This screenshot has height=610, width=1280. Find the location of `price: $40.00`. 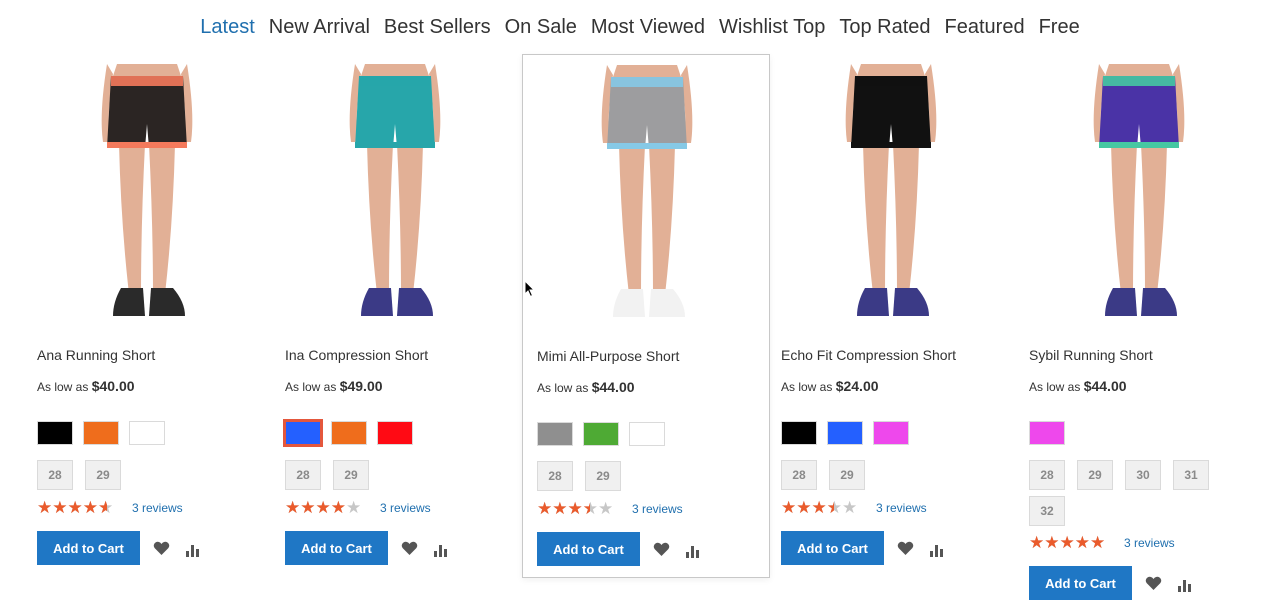

price: $40.00 is located at coordinates (113, 386).